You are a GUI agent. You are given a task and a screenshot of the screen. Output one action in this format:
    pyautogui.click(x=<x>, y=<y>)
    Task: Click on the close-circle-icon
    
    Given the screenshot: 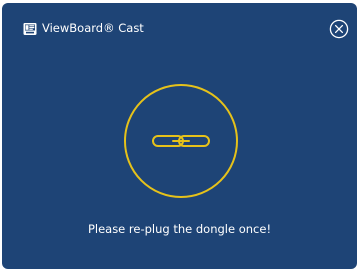 What is the action you would take?
    pyautogui.click(x=339, y=29)
    